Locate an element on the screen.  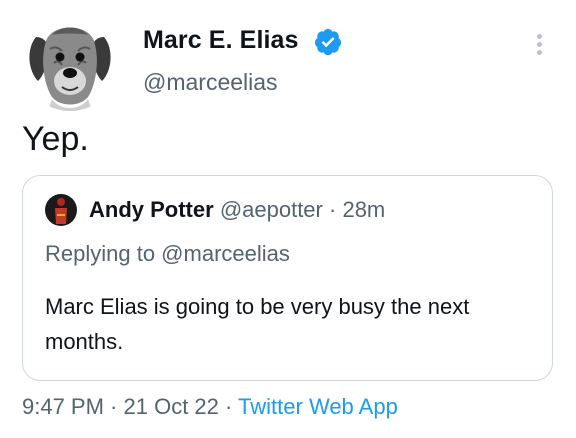
dog-portrait-icon is located at coordinates (70, 63).